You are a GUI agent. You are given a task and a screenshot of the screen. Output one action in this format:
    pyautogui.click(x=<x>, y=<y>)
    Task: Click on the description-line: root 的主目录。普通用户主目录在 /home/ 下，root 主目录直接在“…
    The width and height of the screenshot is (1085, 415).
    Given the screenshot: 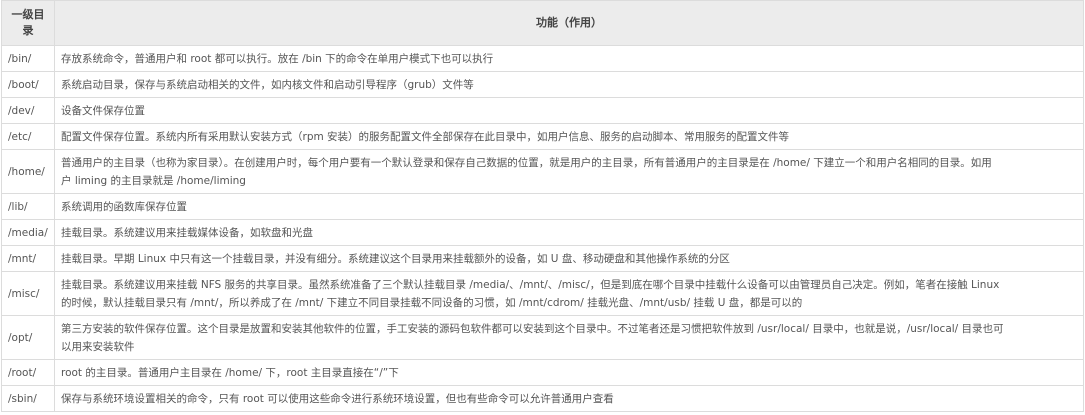 What is the action you would take?
    pyautogui.click(x=230, y=372)
    